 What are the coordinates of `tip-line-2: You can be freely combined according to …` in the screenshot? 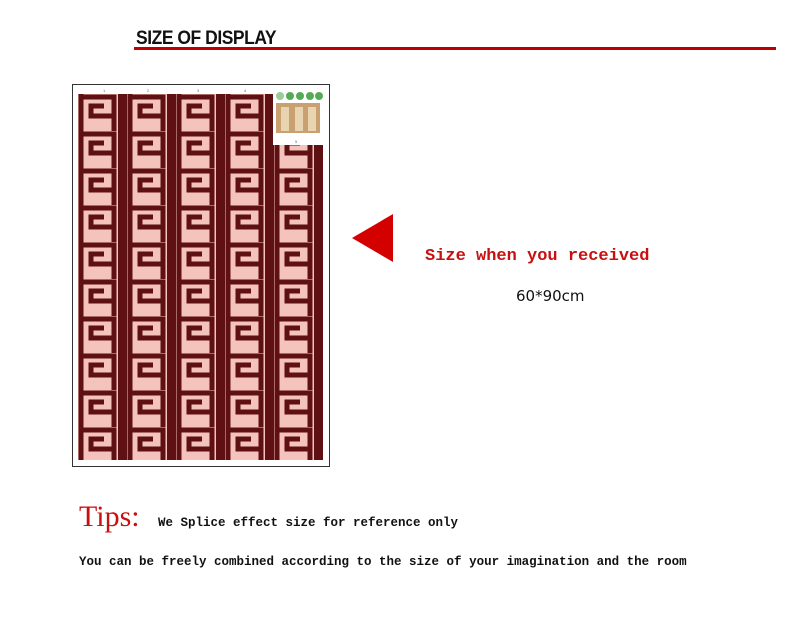 It's located at (383, 562).